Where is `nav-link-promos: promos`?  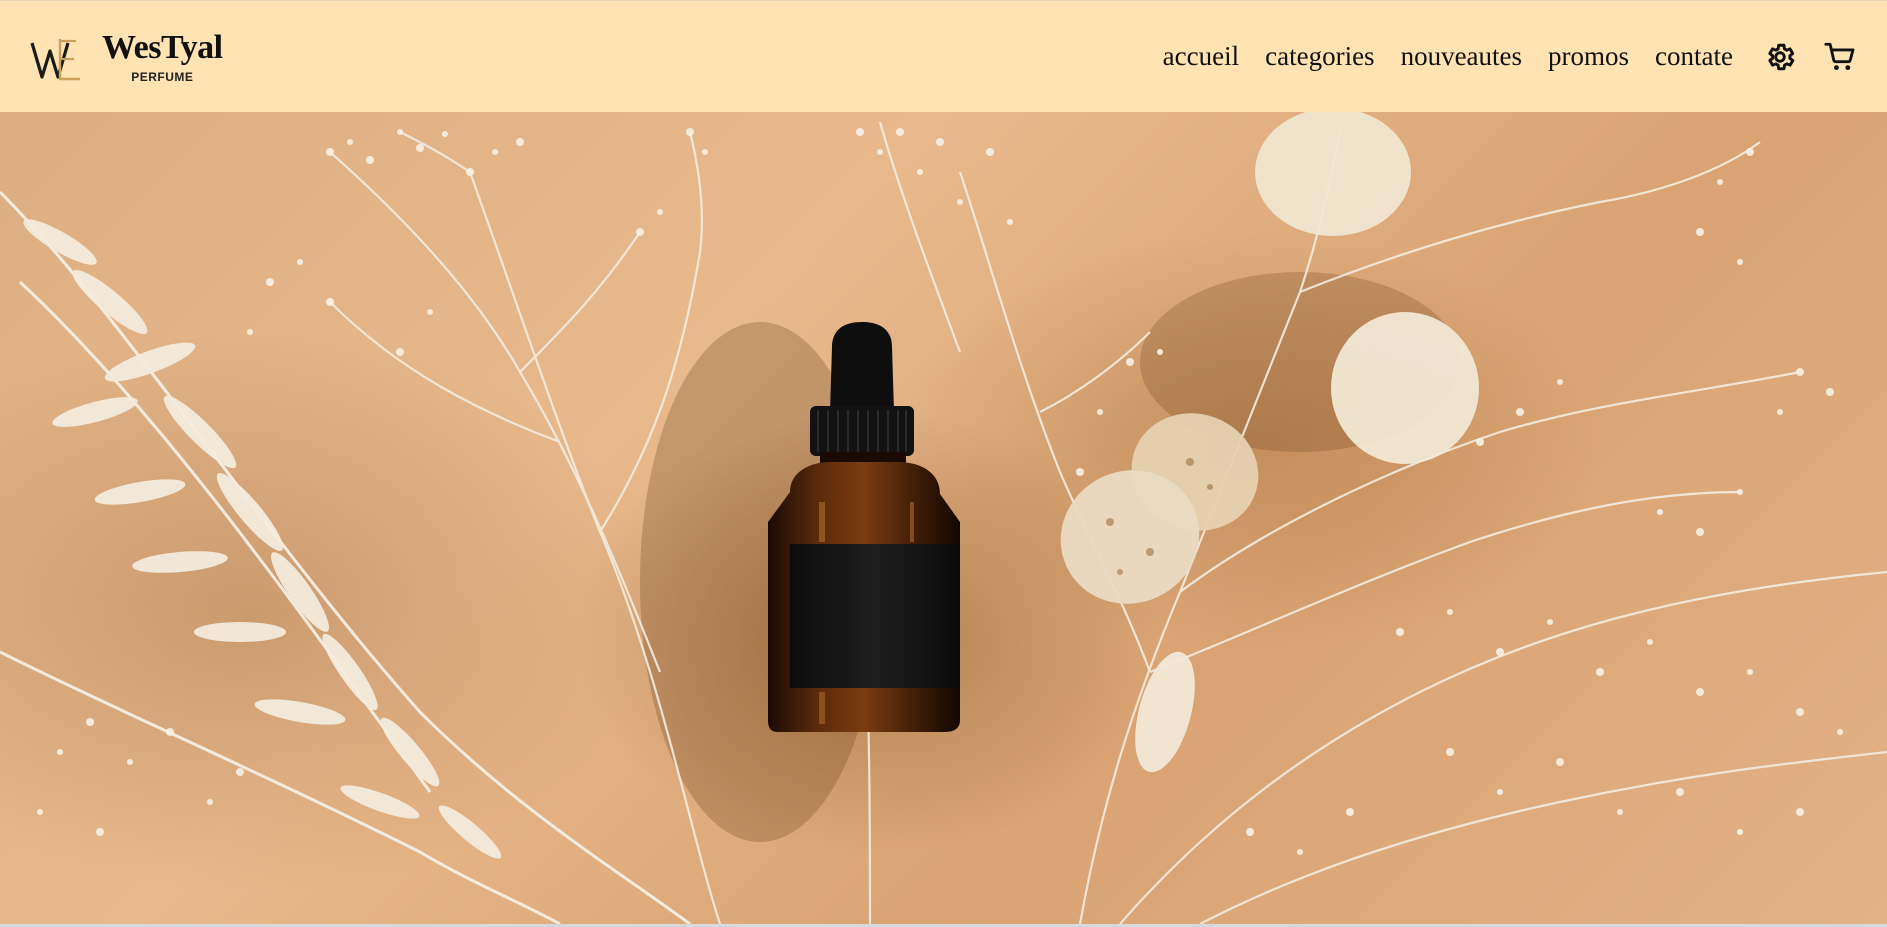 nav-link-promos: promos is located at coordinates (1588, 56).